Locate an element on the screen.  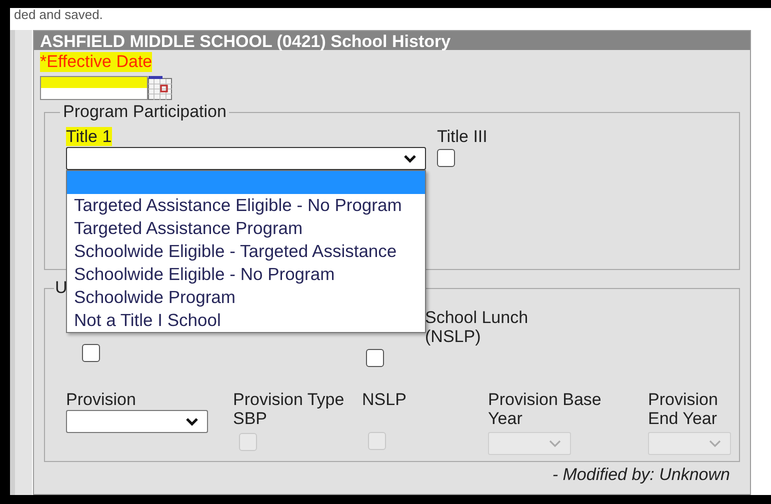
field-label: Provision Base Year is located at coordinates (545, 409).